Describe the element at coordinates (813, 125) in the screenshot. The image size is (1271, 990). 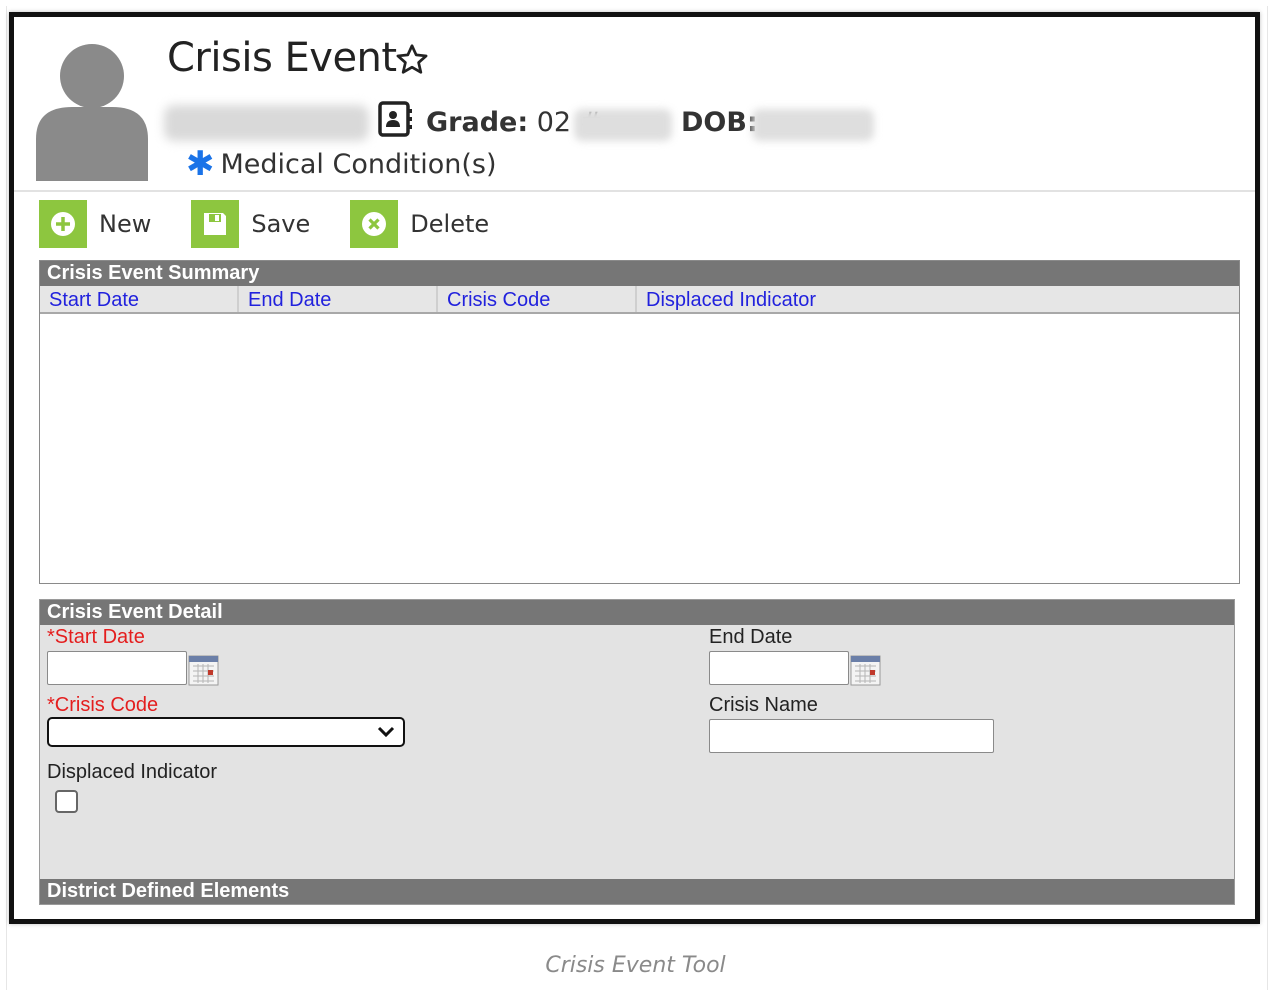
I see `dob-redacted` at that location.